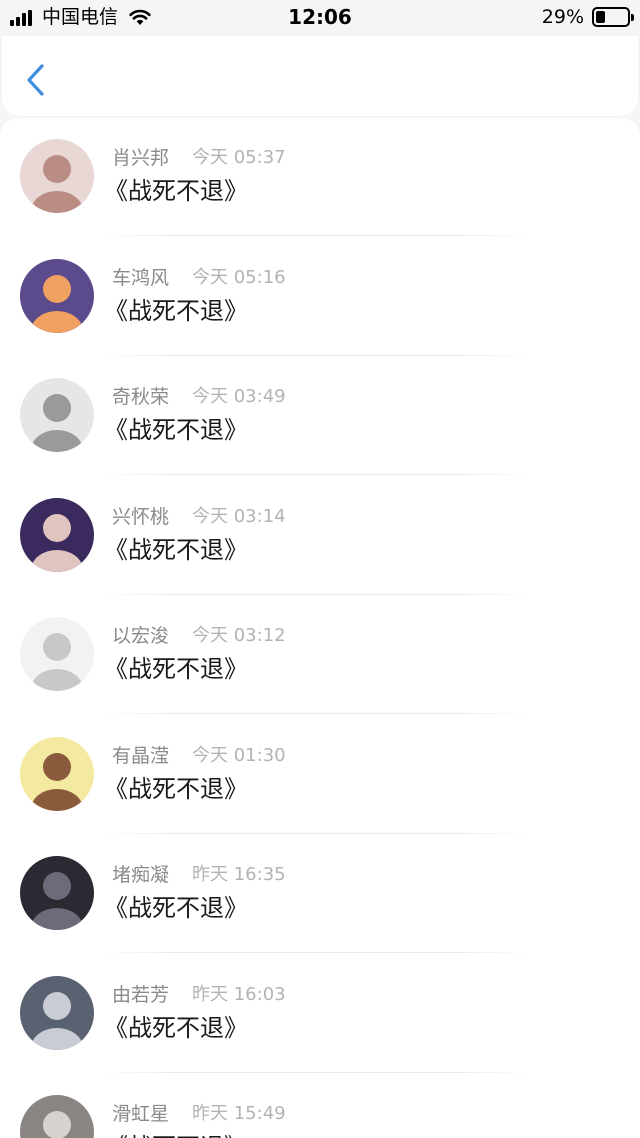 This screenshot has width=640, height=1138. I want to click on message-time: 今天 03:12, so click(239, 635).